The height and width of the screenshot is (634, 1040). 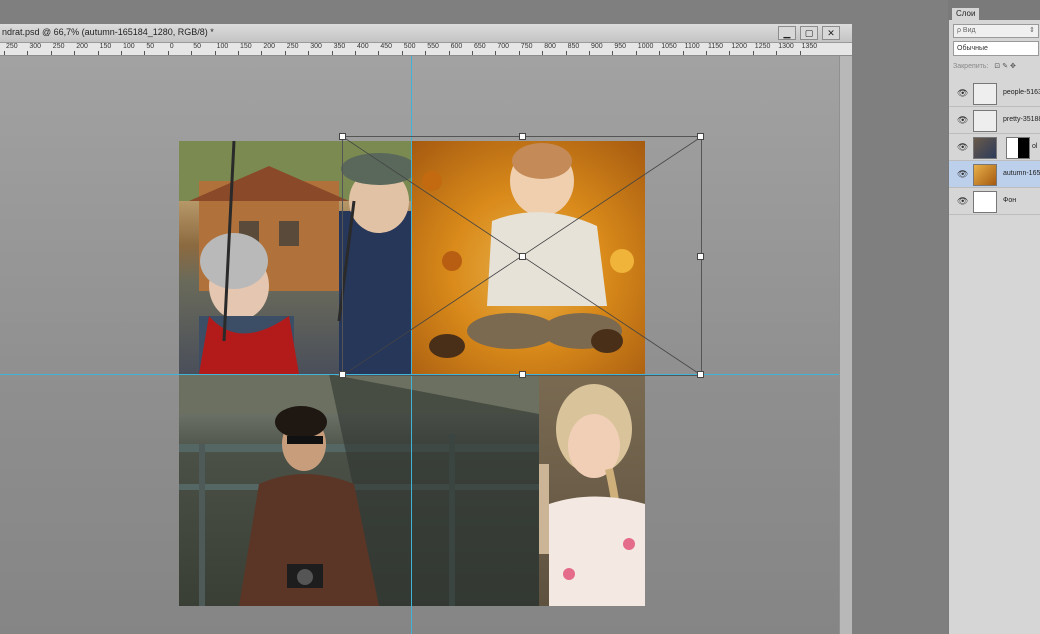 I want to click on close-button: ✕, so click(x=831, y=33).